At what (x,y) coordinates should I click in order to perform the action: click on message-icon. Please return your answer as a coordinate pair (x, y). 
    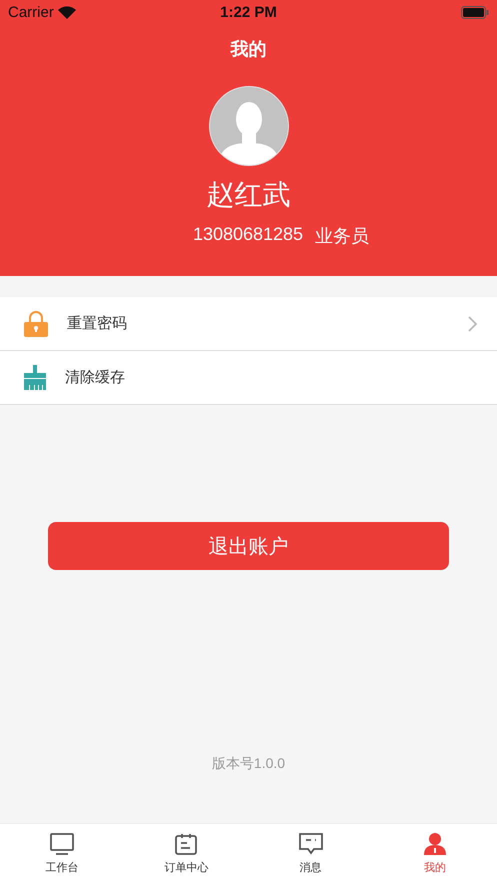
    Looking at the image, I should click on (311, 844).